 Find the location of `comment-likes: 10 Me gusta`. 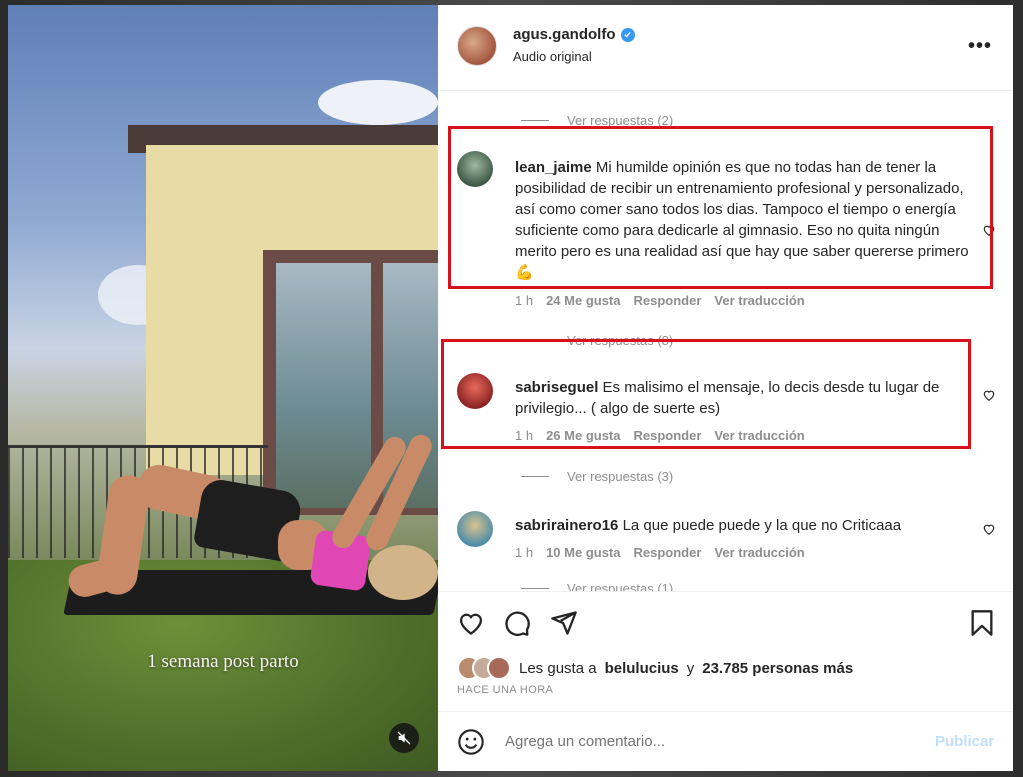

comment-likes: 10 Me gusta is located at coordinates (583, 552).